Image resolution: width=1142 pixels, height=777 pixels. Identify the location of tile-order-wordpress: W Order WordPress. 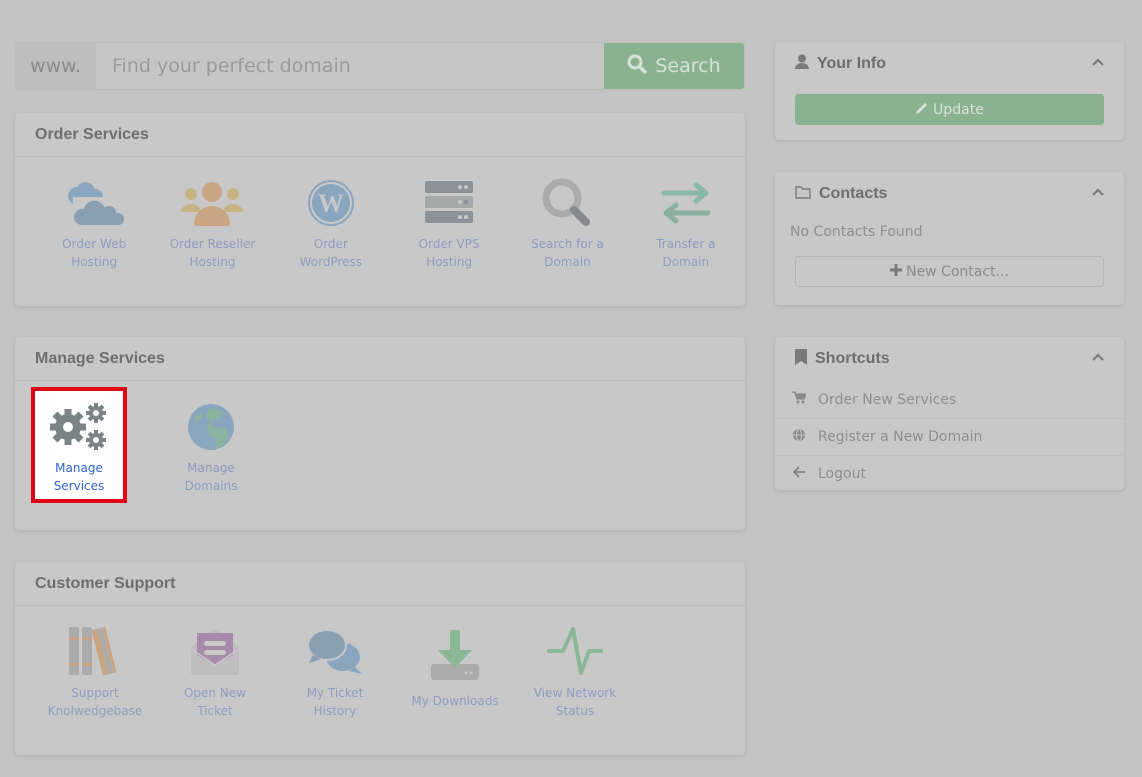
(331, 215).